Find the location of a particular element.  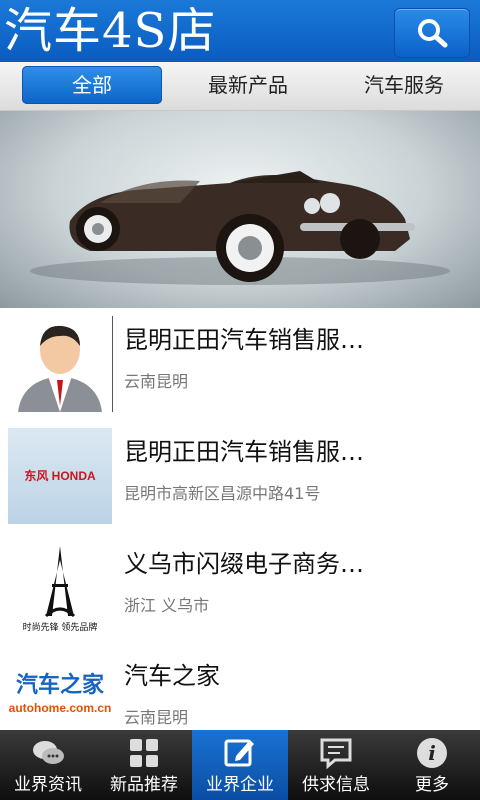

search-button is located at coordinates (432, 33).